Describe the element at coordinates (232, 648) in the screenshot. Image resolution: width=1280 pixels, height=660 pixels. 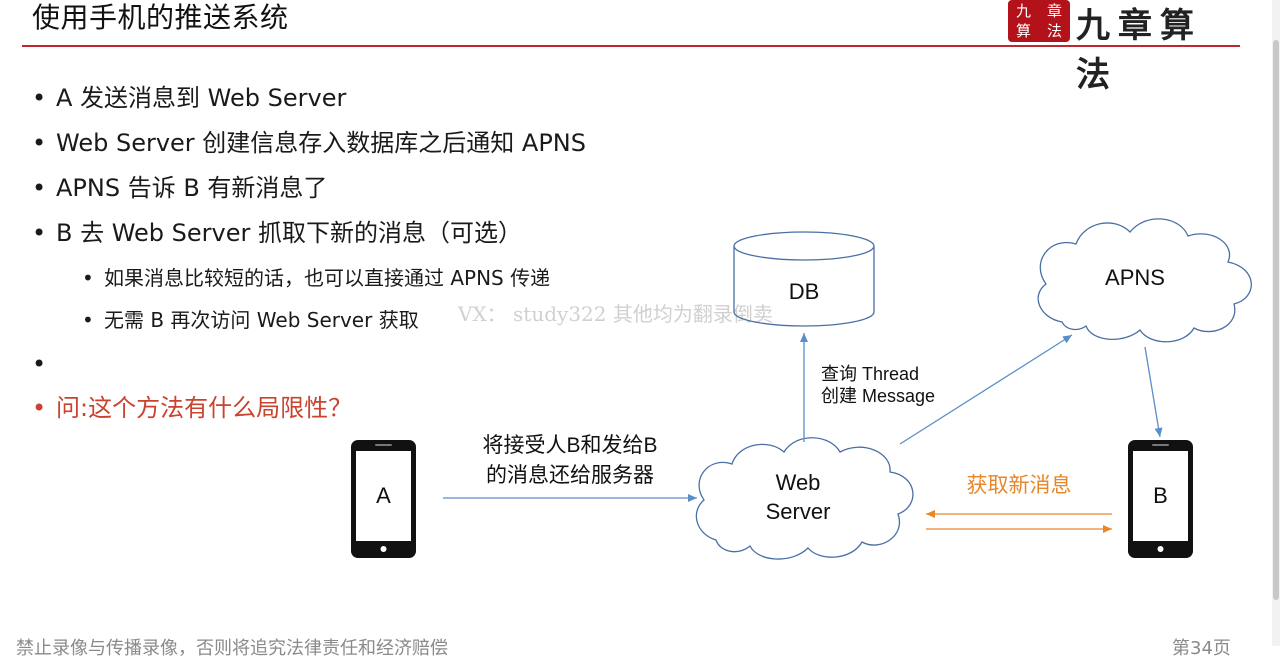
I see `footer-notice: 禁止录像与传播录像，否则将追究法律责任和经济赔偿` at that location.